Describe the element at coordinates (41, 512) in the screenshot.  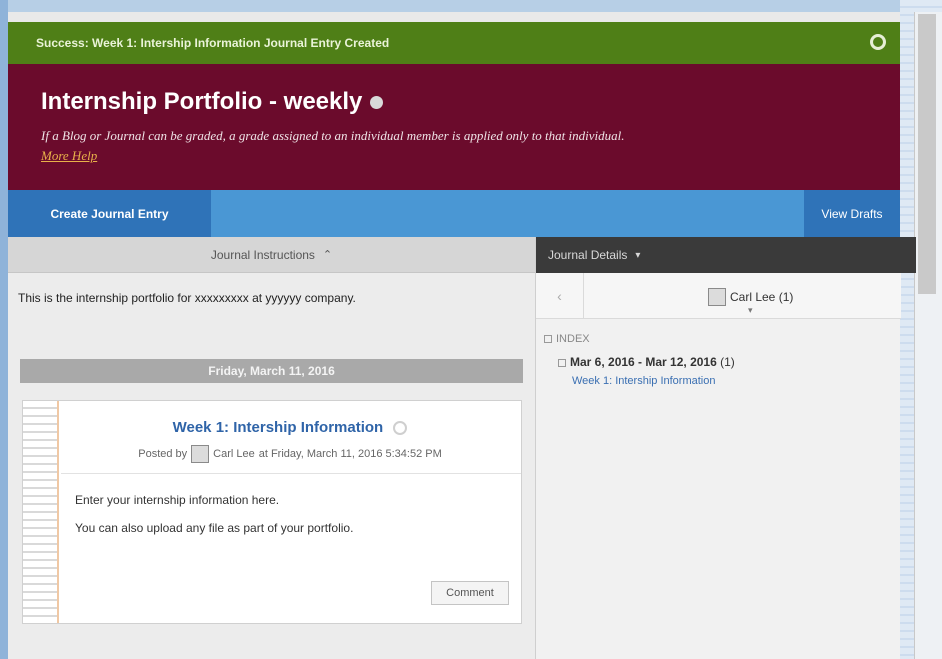
I see `entry-spiral-rail` at that location.